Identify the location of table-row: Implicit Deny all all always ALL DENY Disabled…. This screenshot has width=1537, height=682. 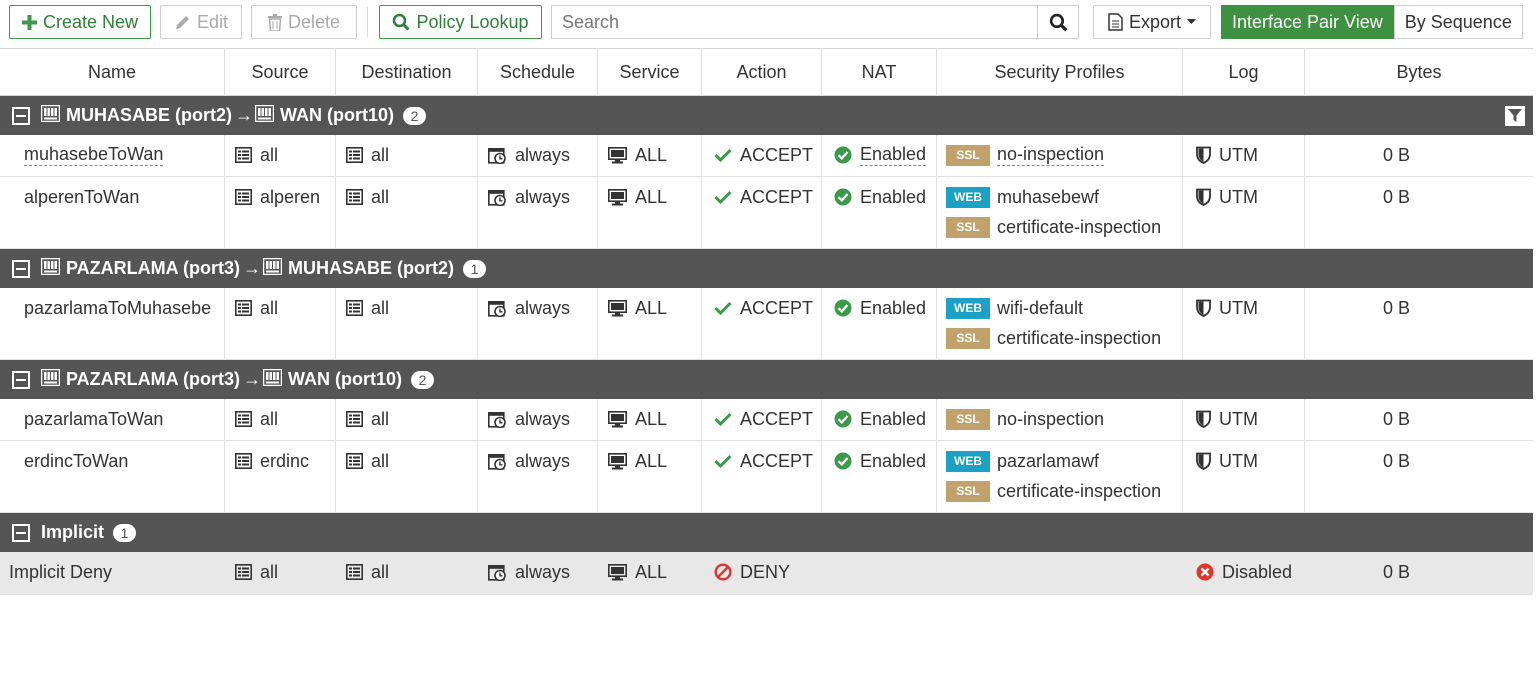
(766, 573).